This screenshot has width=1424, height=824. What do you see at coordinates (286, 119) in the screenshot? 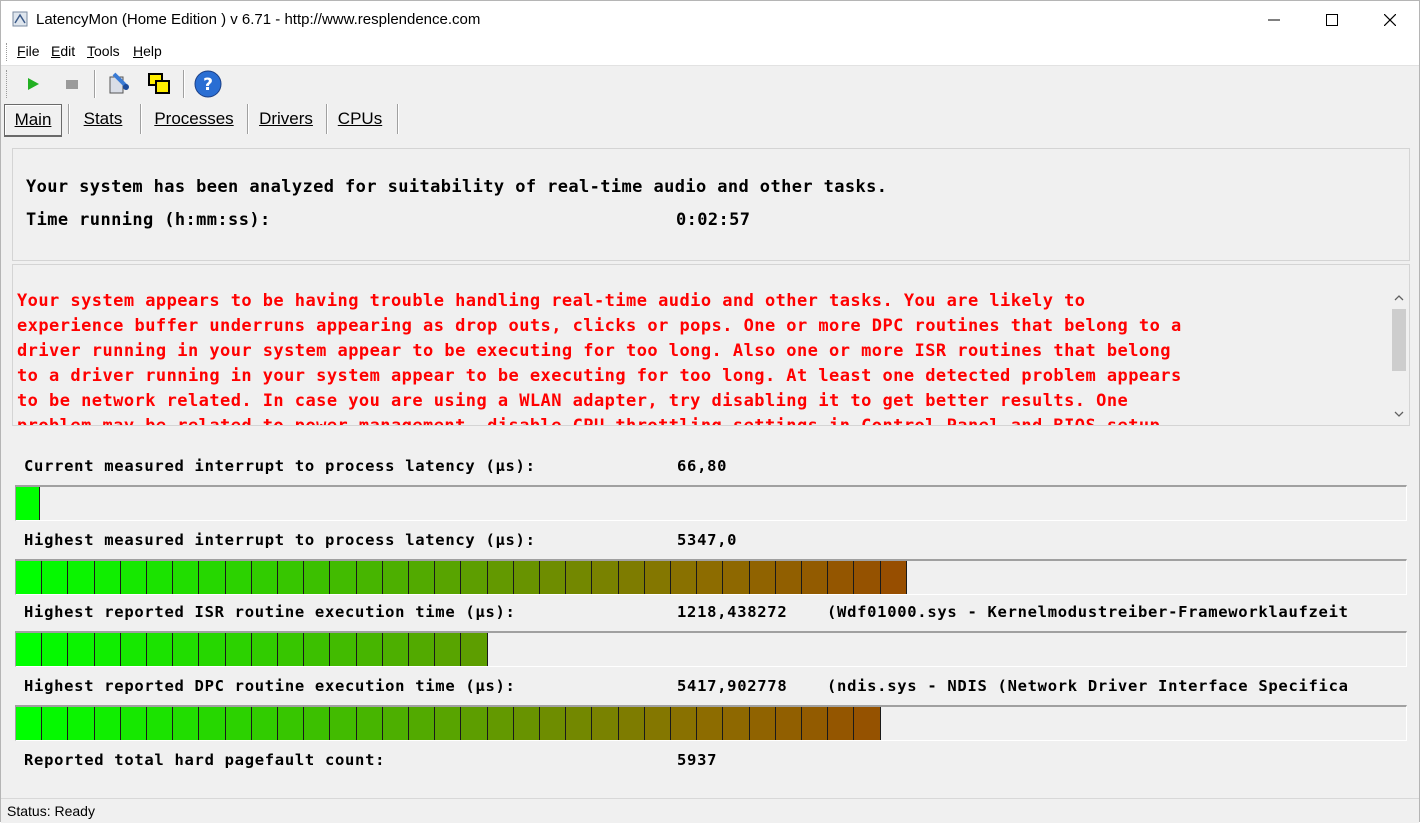
I see `tab-drivers: Drivers` at bounding box center [286, 119].